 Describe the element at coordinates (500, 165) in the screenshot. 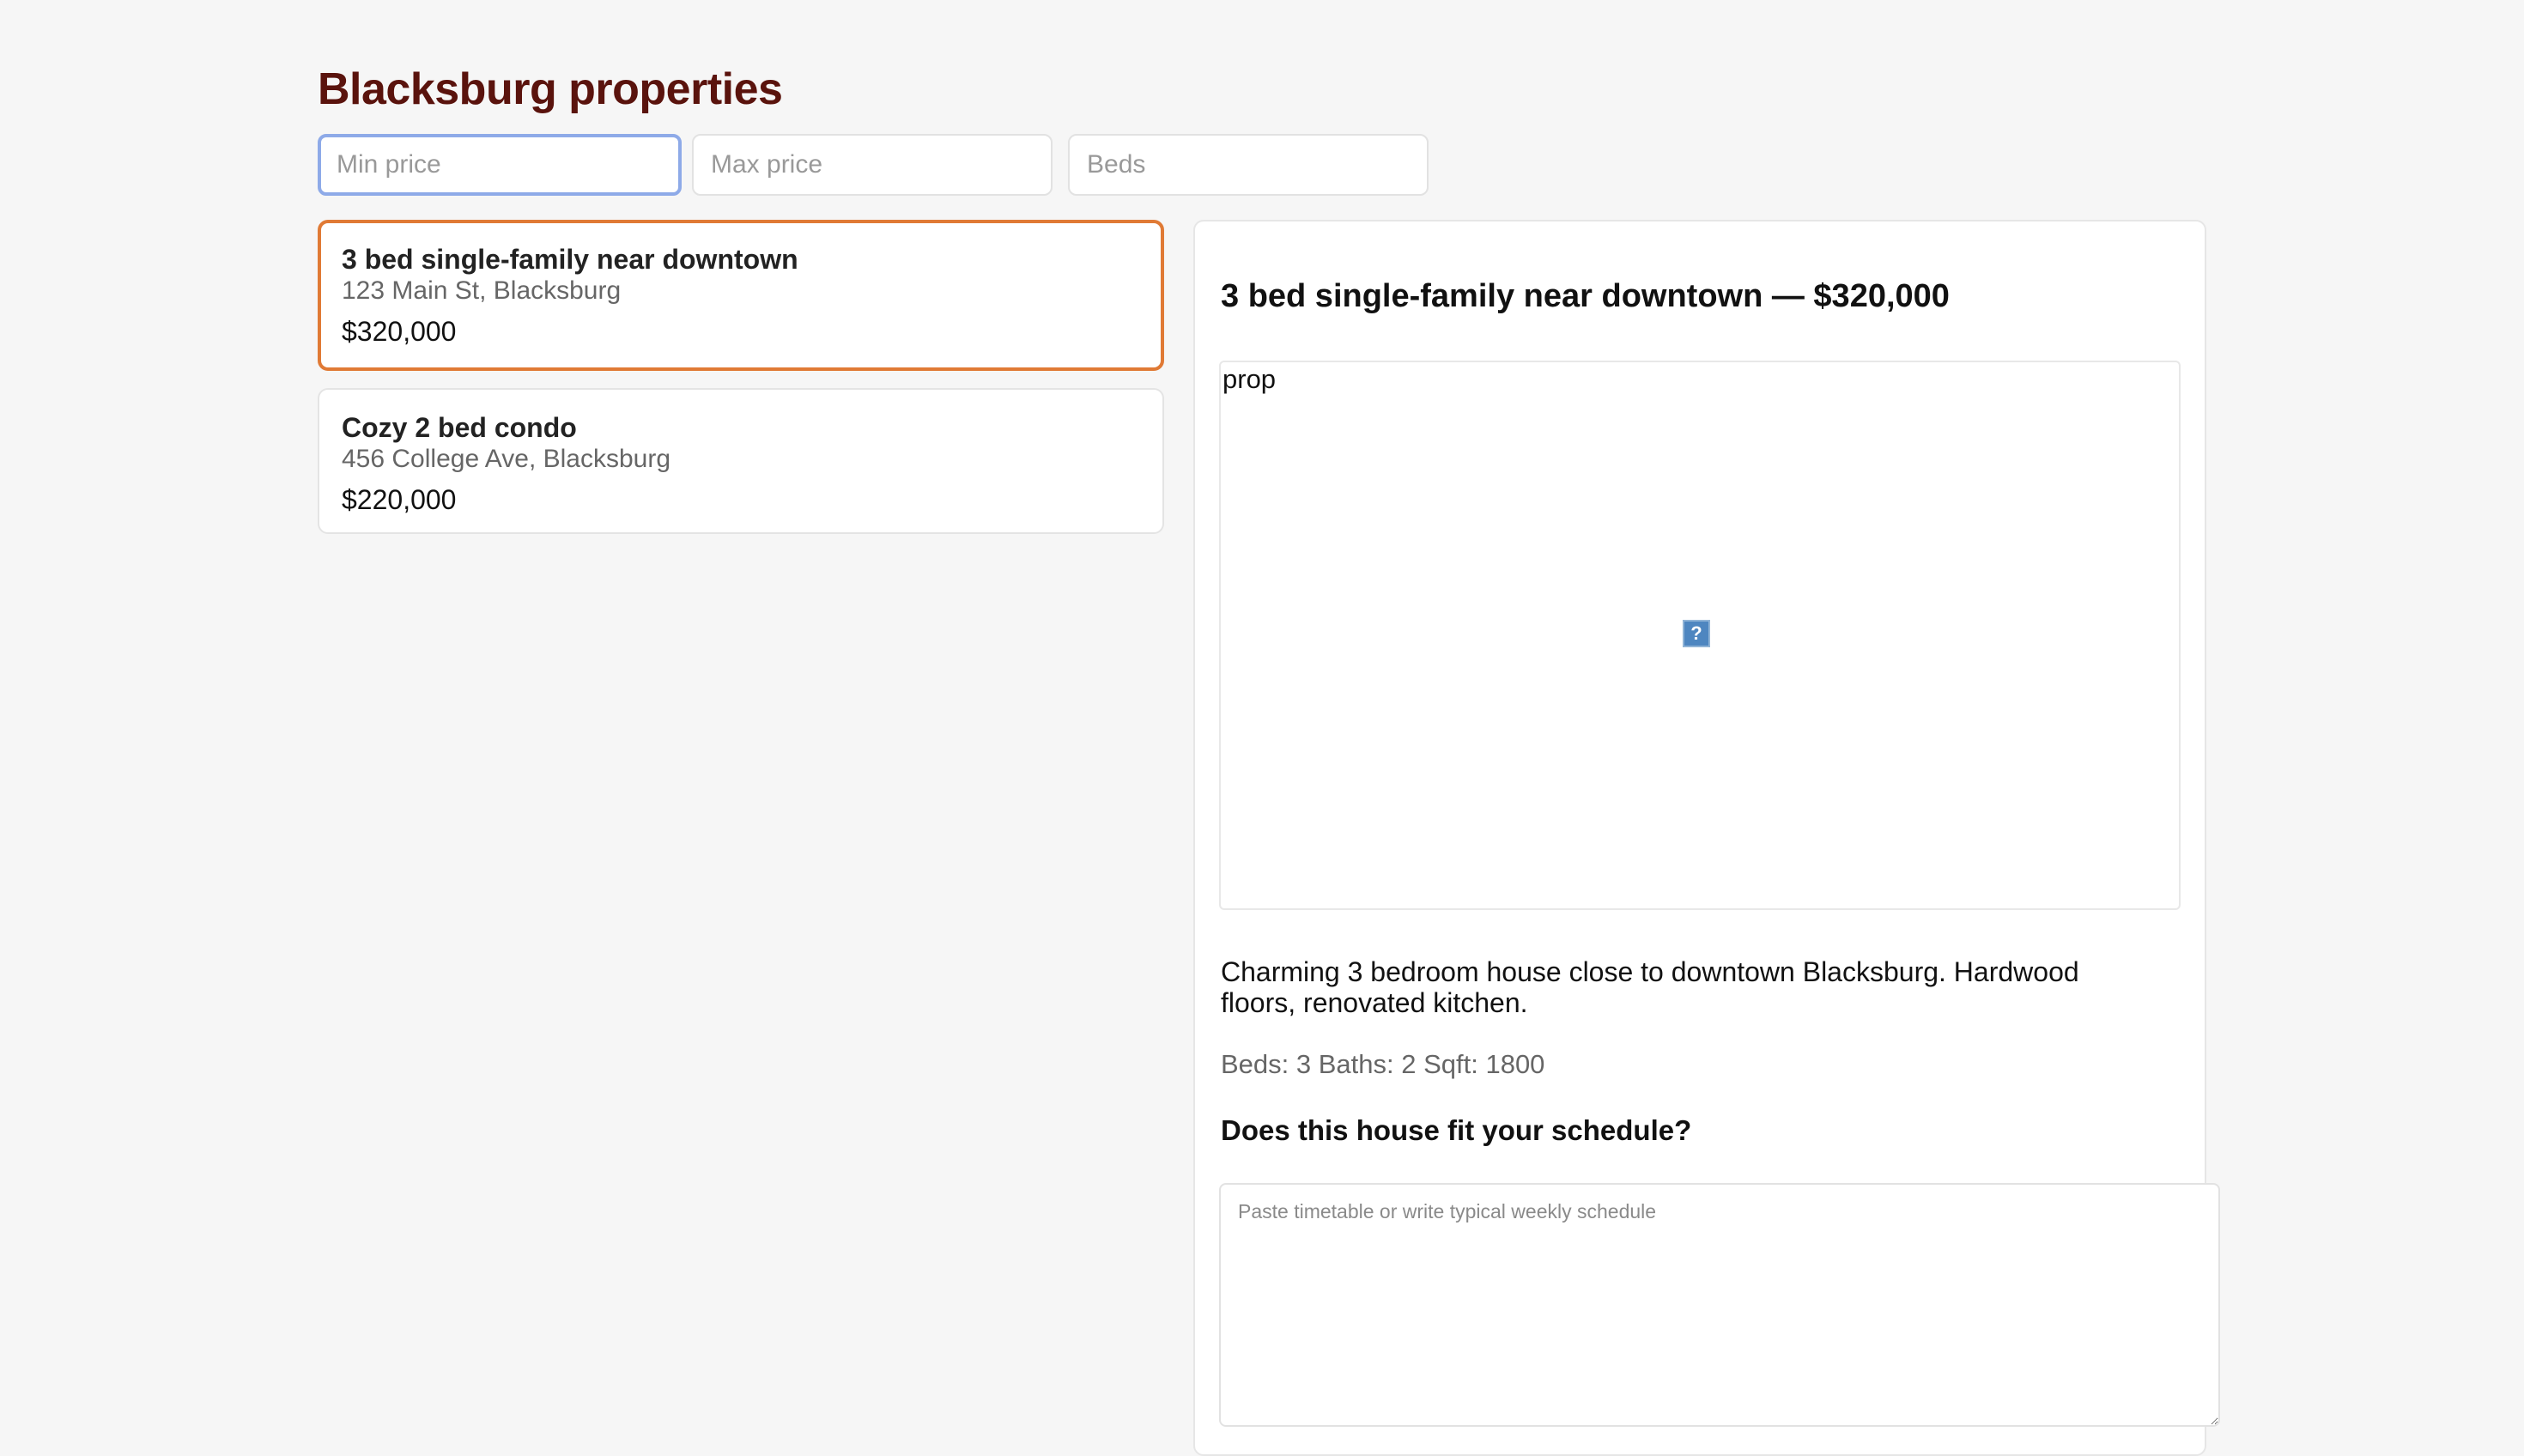

I see `min-price-input` at that location.